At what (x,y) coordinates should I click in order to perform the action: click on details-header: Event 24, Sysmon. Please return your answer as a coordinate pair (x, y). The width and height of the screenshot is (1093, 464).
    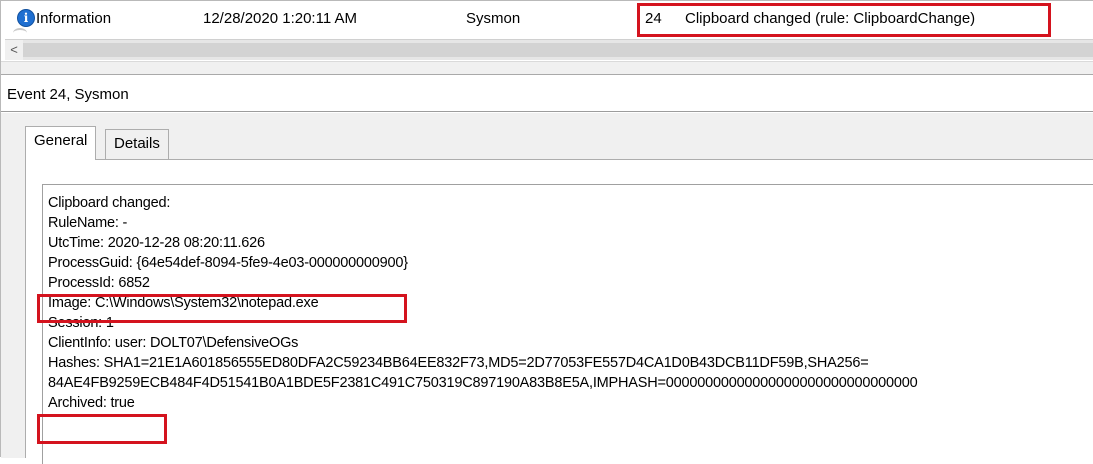
    Looking at the image, I should click on (547, 94).